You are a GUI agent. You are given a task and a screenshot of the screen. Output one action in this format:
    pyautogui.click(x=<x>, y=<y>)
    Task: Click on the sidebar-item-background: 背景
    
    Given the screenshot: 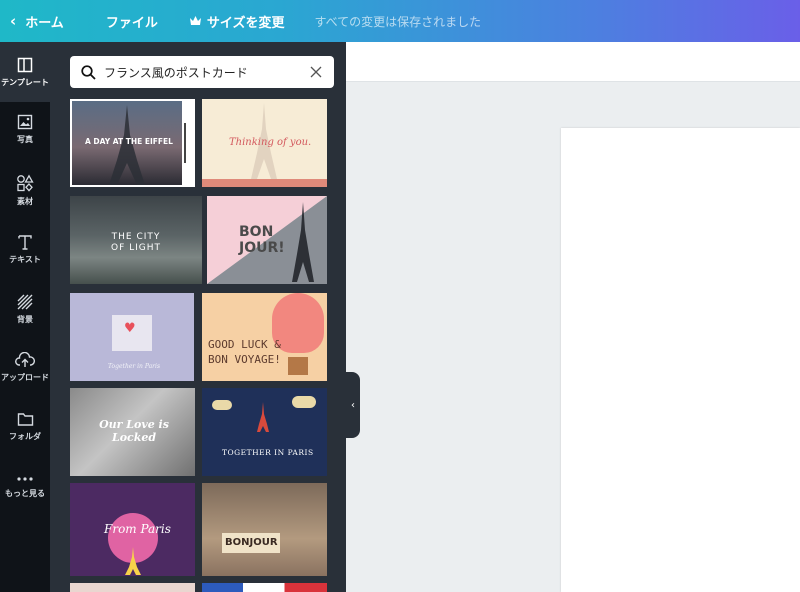 What is the action you would take?
    pyautogui.click(x=25, y=309)
    